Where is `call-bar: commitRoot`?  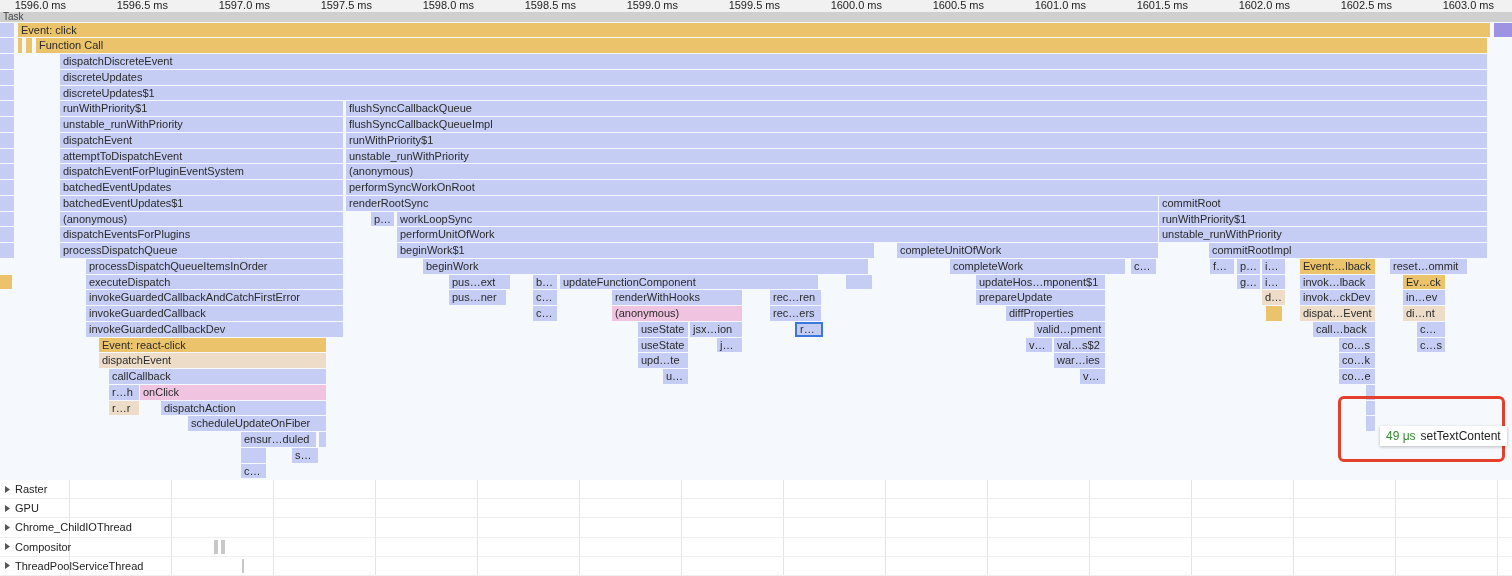
call-bar: commitRoot is located at coordinates (1323, 203).